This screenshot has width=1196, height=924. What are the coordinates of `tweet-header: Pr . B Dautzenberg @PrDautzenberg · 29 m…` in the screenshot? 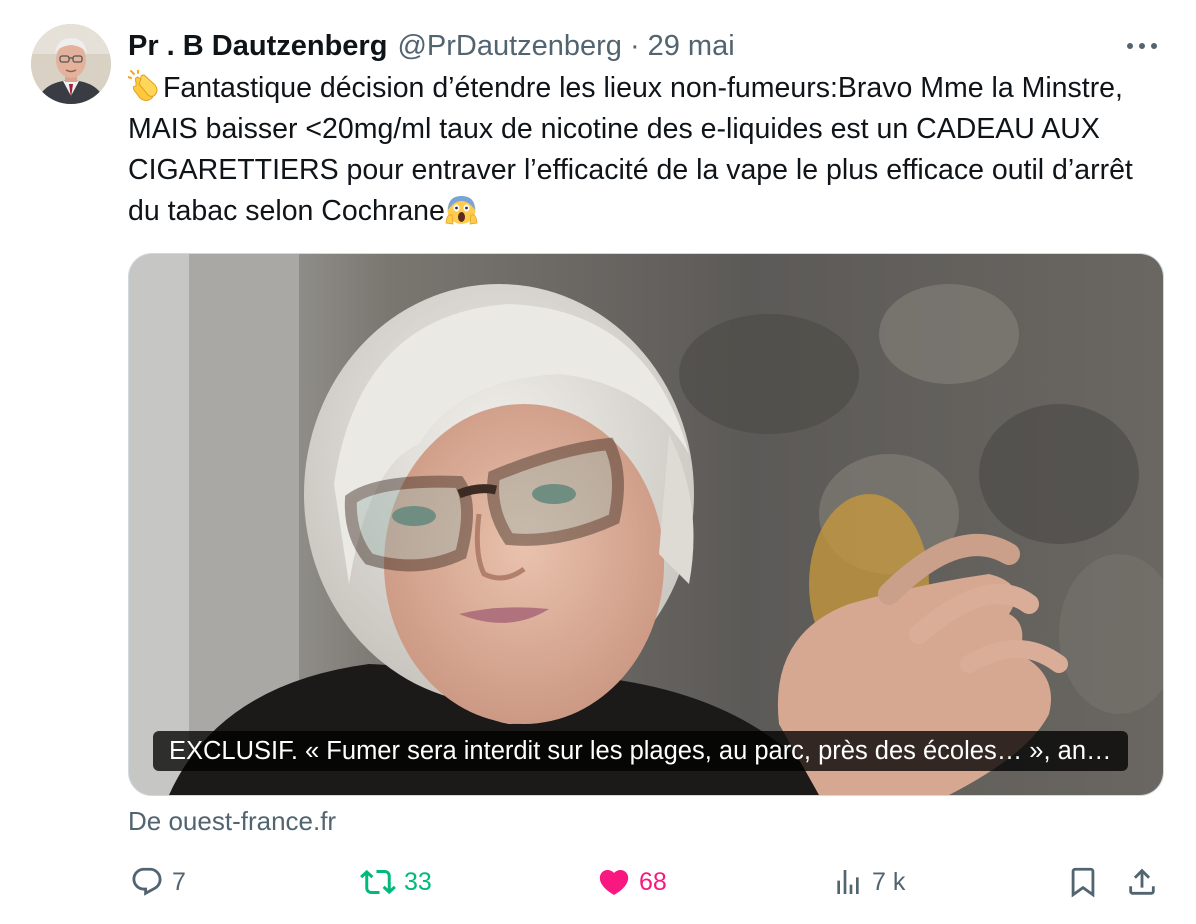 It's located at (431, 46).